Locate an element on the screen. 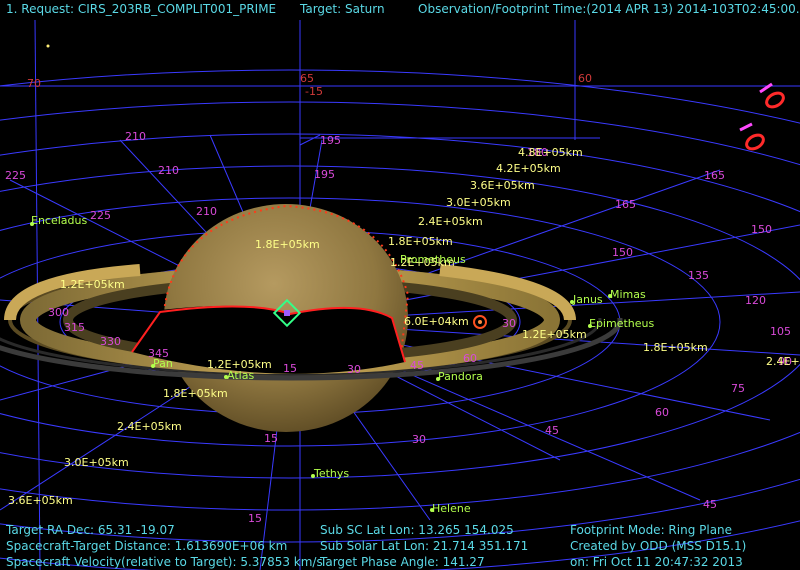 The width and height of the screenshot is (800, 570). lon-165-a: 165 is located at coordinates (714, 175).